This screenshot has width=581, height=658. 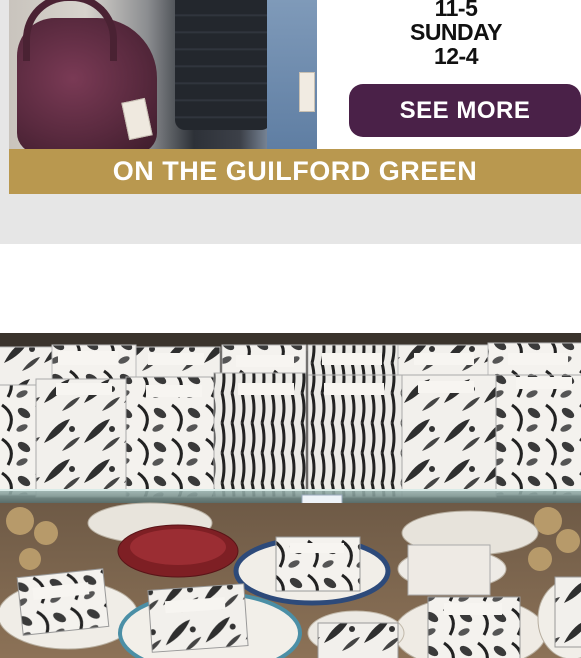 I want to click on hours-line-1: 11-5, so click(x=456, y=10).